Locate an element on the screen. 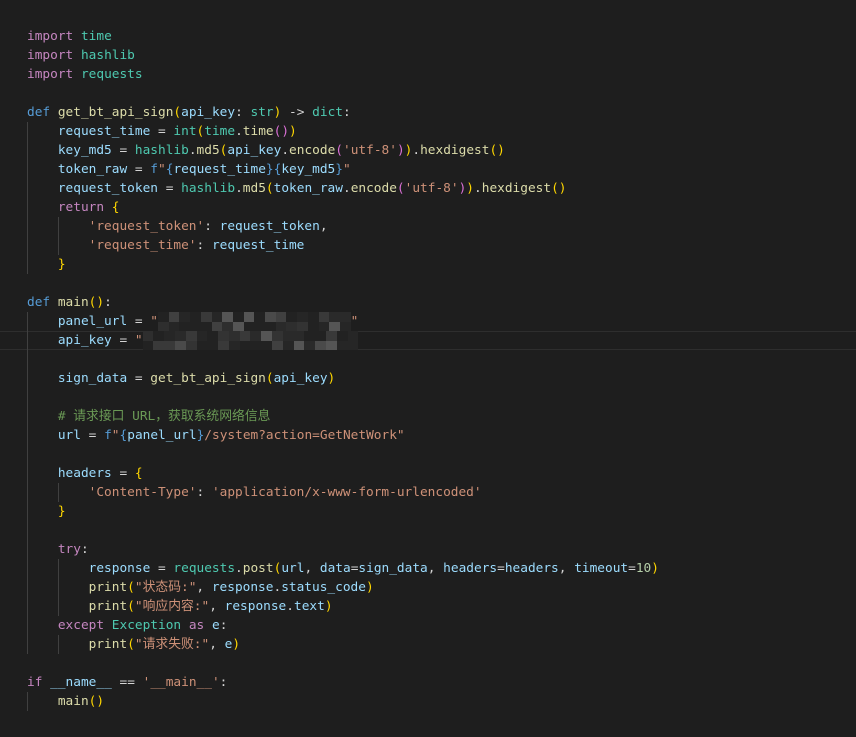 This screenshot has height=737, width=856. function-name-token: encode is located at coordinates (373, 188).